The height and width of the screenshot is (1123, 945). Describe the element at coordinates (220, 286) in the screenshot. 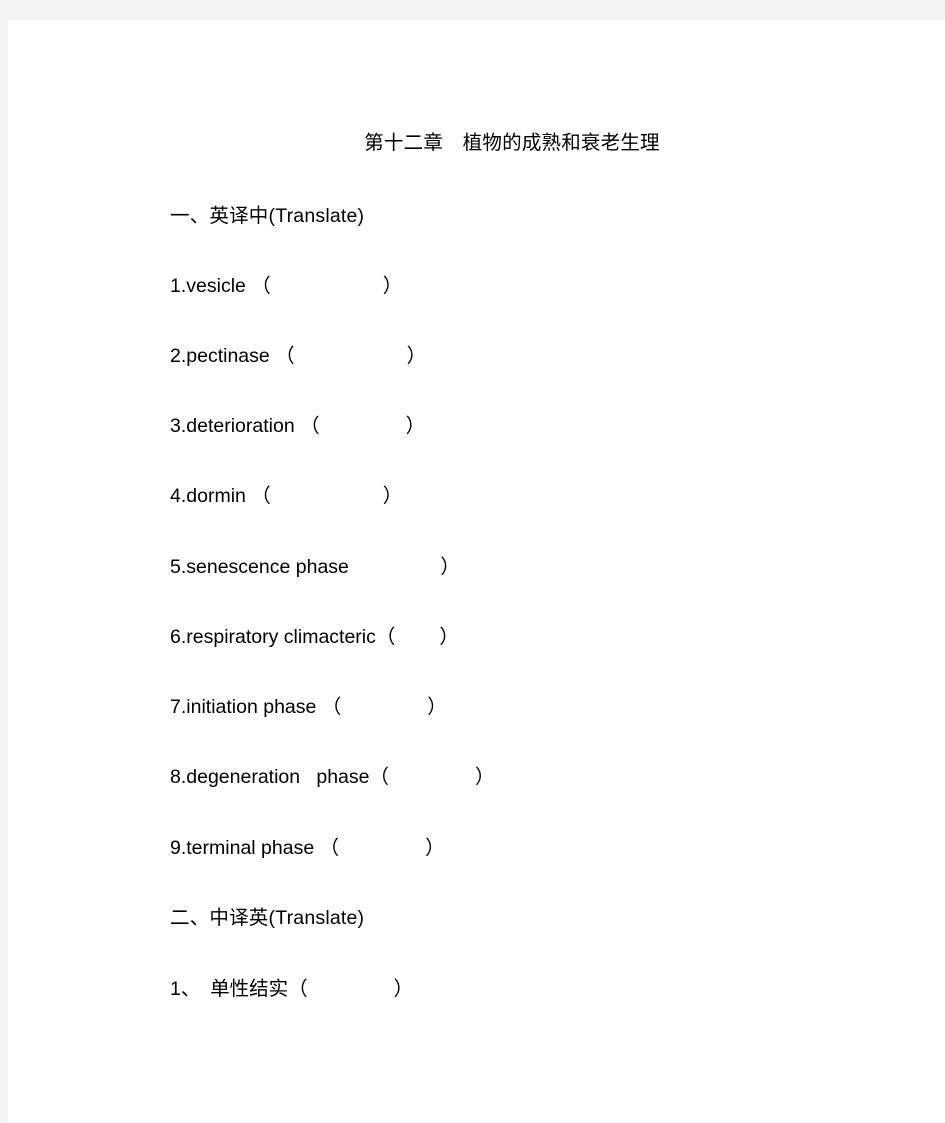

I see `item-text: 1.vesicle （` at that location.